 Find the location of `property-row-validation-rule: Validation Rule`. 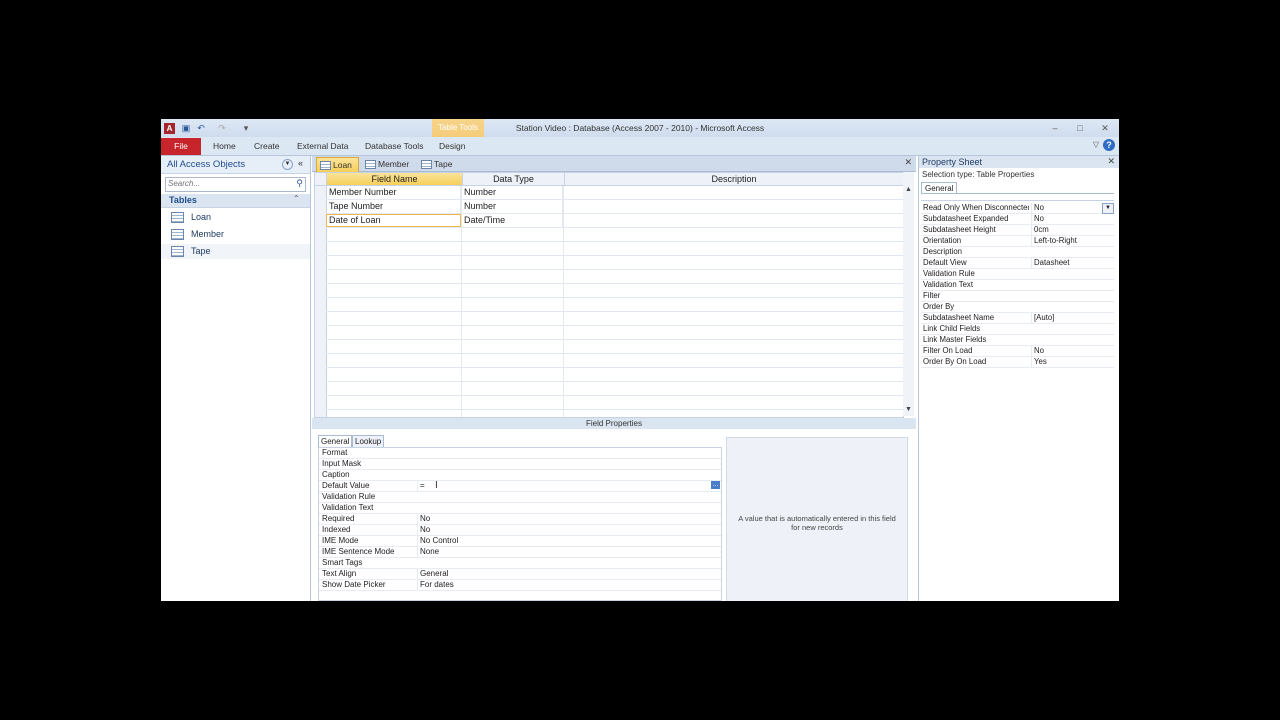

property-row-validation-rule: Validation Rule is located at coordinates (520, 497).